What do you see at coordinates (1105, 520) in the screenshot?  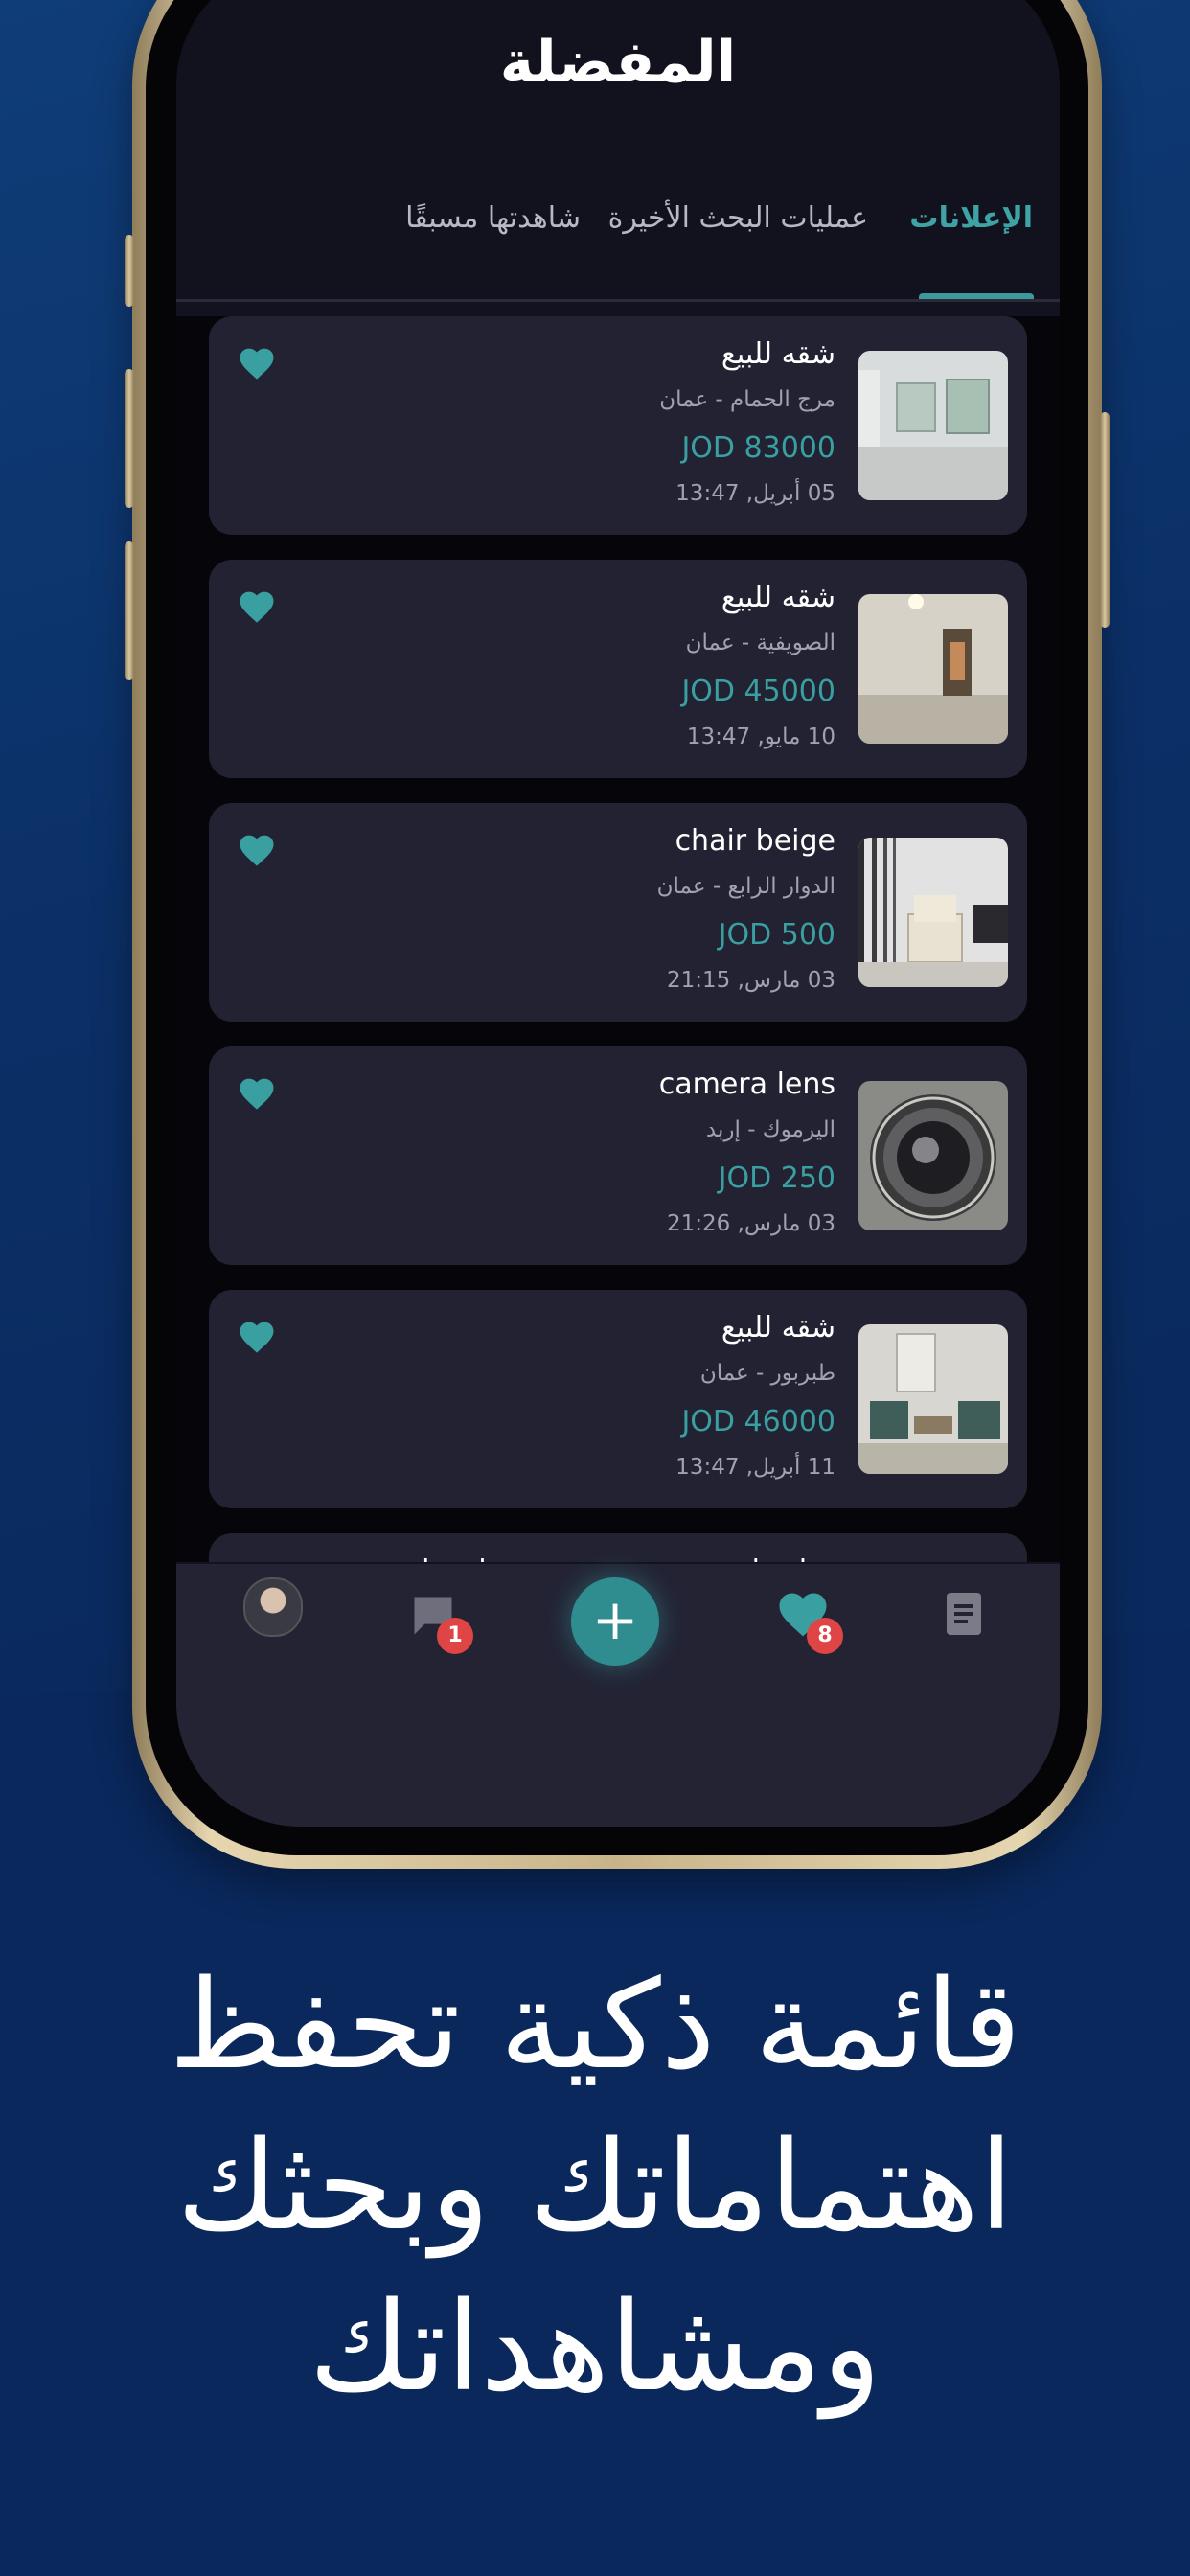 I see `phone-power-button` at bounding box center [1105, 520].